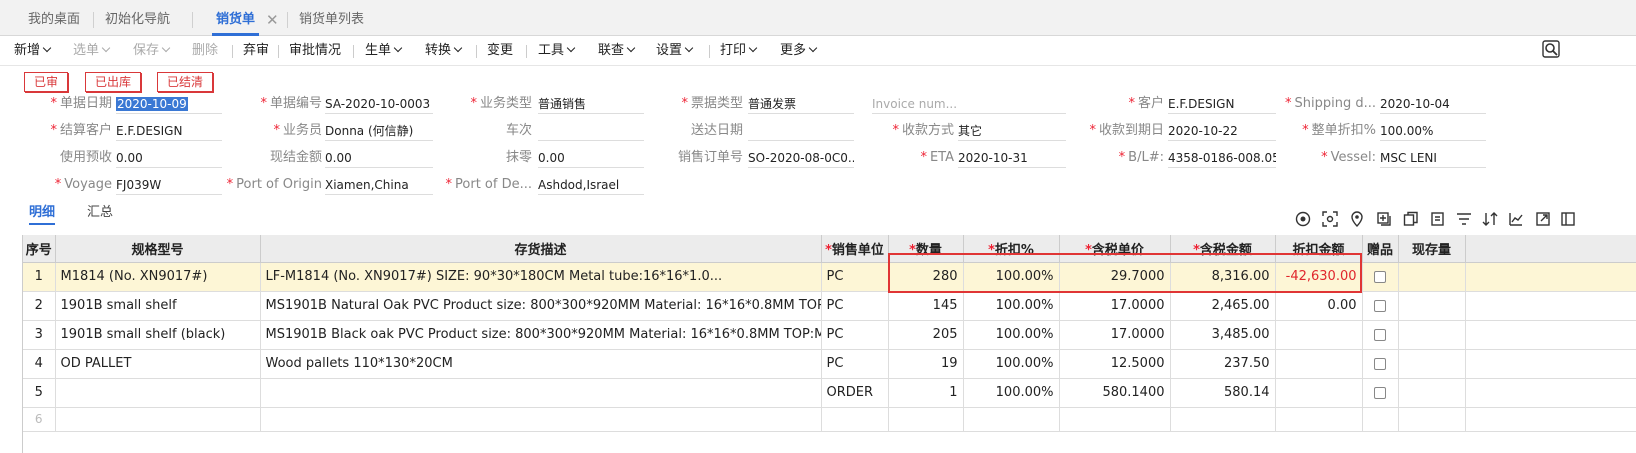  What do you see at coordinates (1012, 158) in the screenshot?
I see `eta-field: 2020-10-31` at bounding box center [1012, 158].